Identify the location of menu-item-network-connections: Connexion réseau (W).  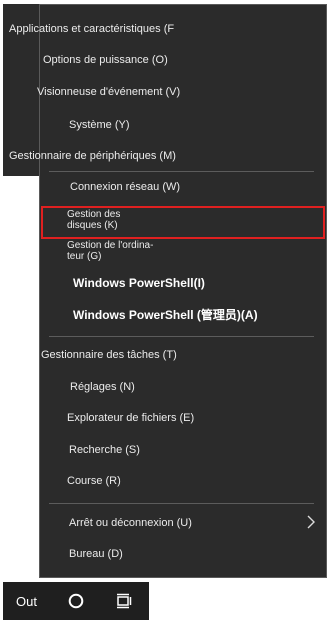
(125, 187).